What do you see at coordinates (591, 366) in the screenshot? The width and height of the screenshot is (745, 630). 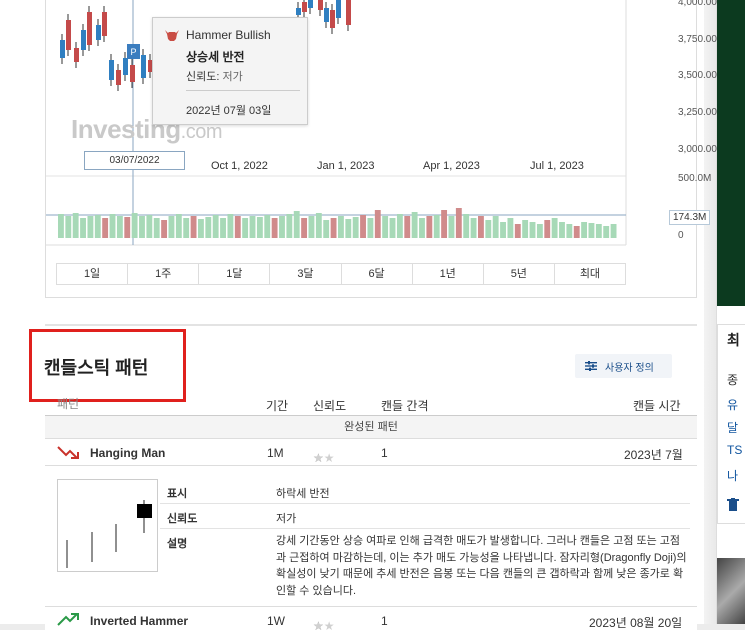 I see `sliders-icon` at bounding box center [591, 366].